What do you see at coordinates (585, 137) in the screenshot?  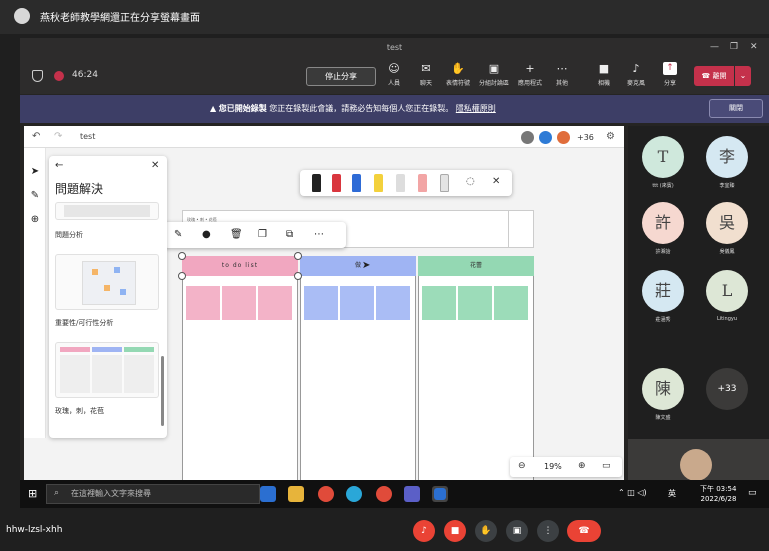 I see `collaborator-count: +36` at bounding box center [585, 137].